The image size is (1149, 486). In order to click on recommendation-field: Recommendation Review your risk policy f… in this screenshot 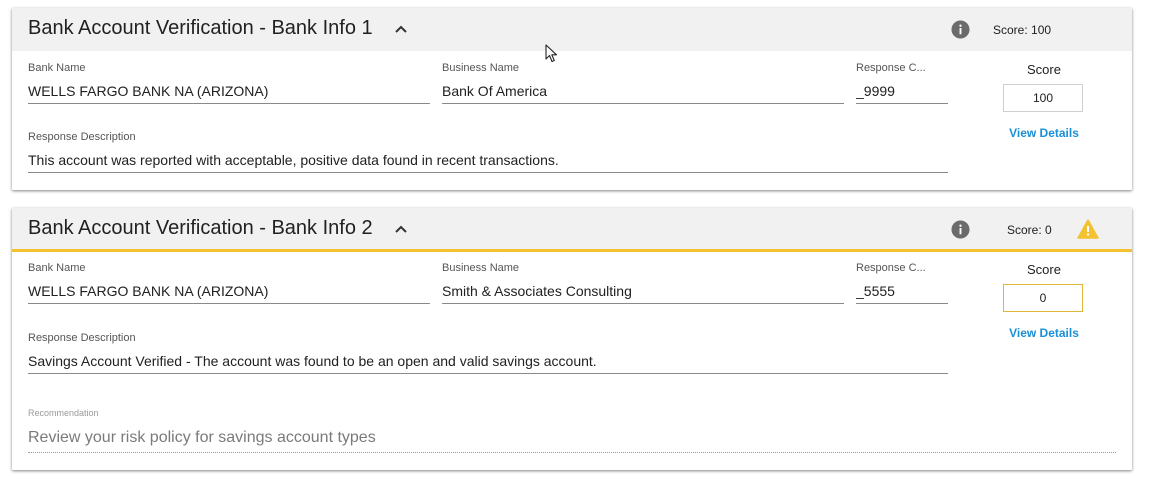, I will do `click(572, 430)`.